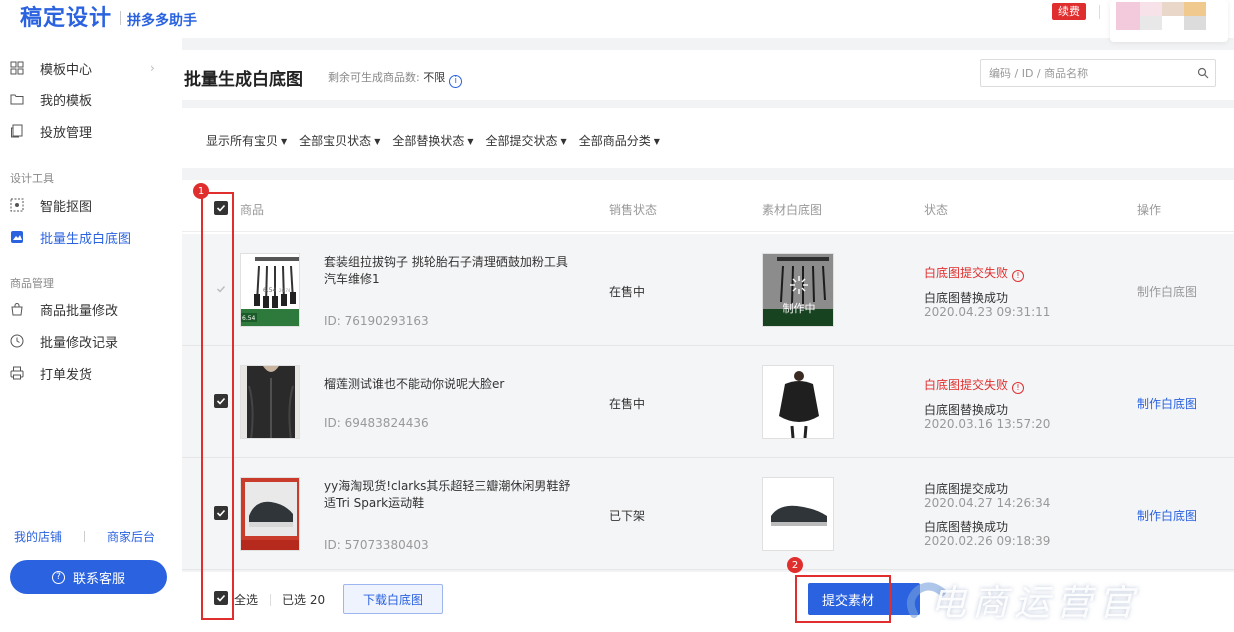 The width and height of the screenshot is (1234, 632). I want to click on sidebar-item-label: 批量修改记录, so click(79, 343).